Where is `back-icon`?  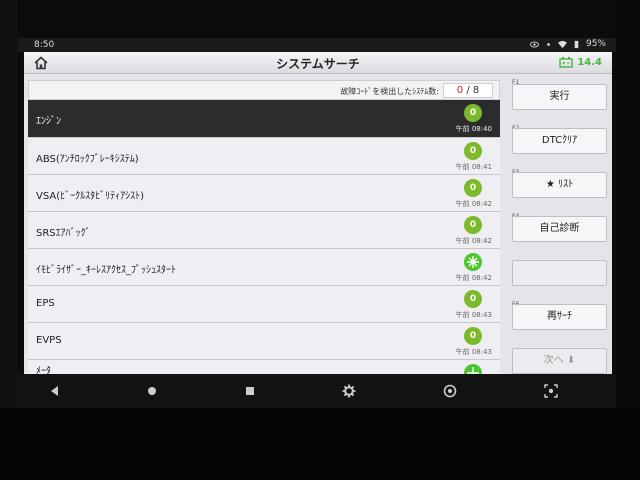 back-icon is located at coordinates (55, 391).